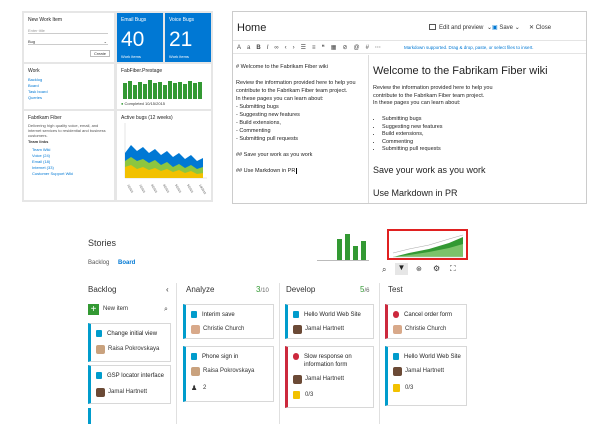 This screenshot has width=599, height=424. I want to click on check-icon: ●, so click(122, 103).